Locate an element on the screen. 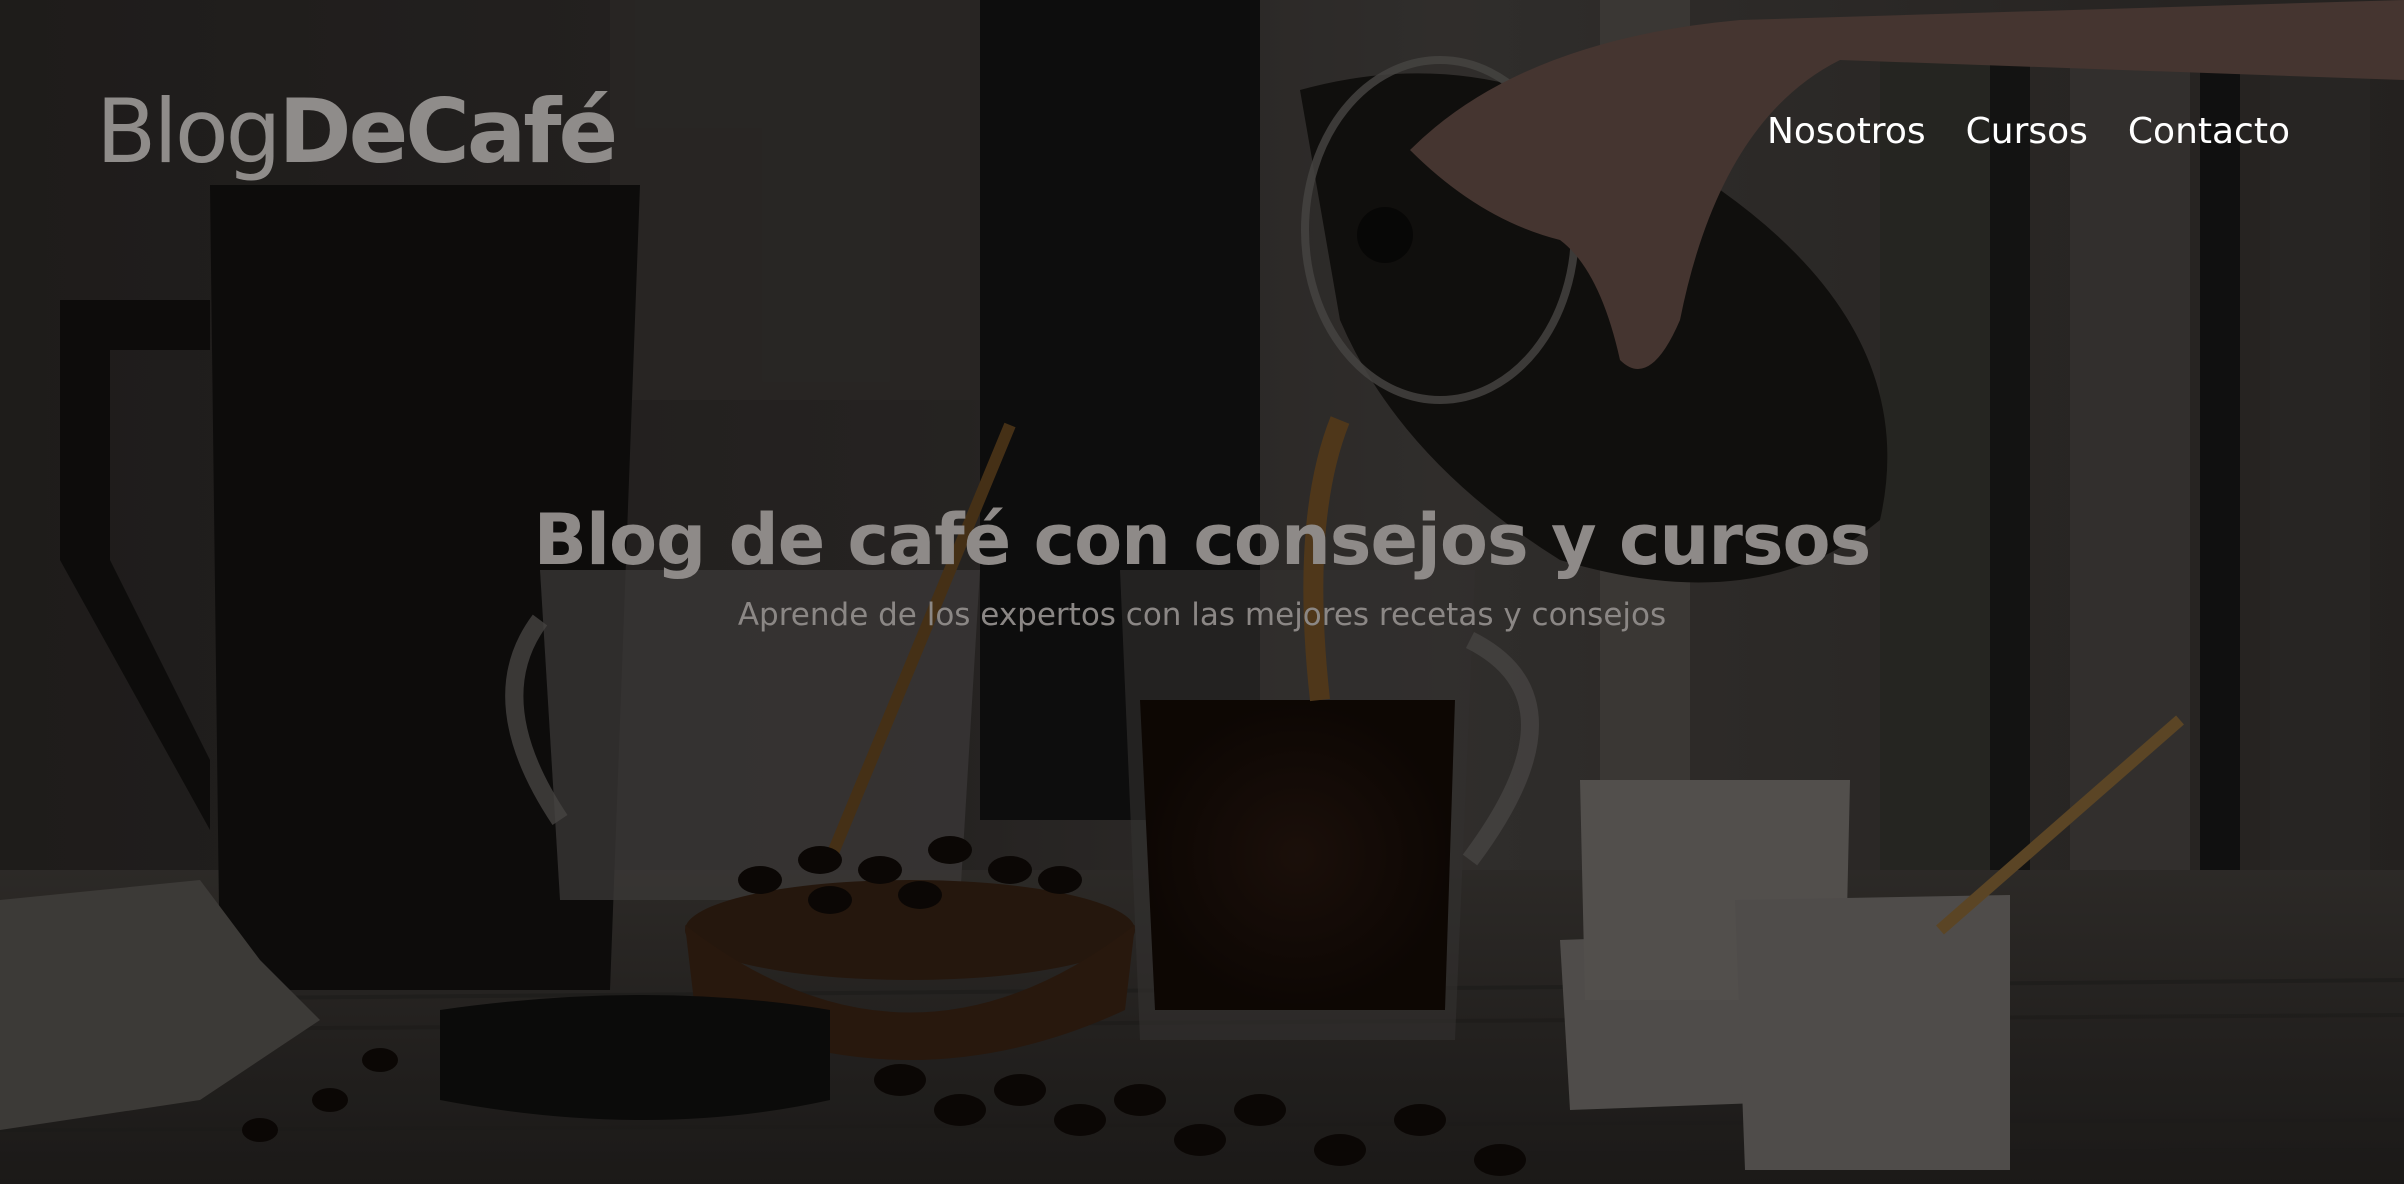  site-logo: BlogDeCafé is located at coordinates (357, 131).